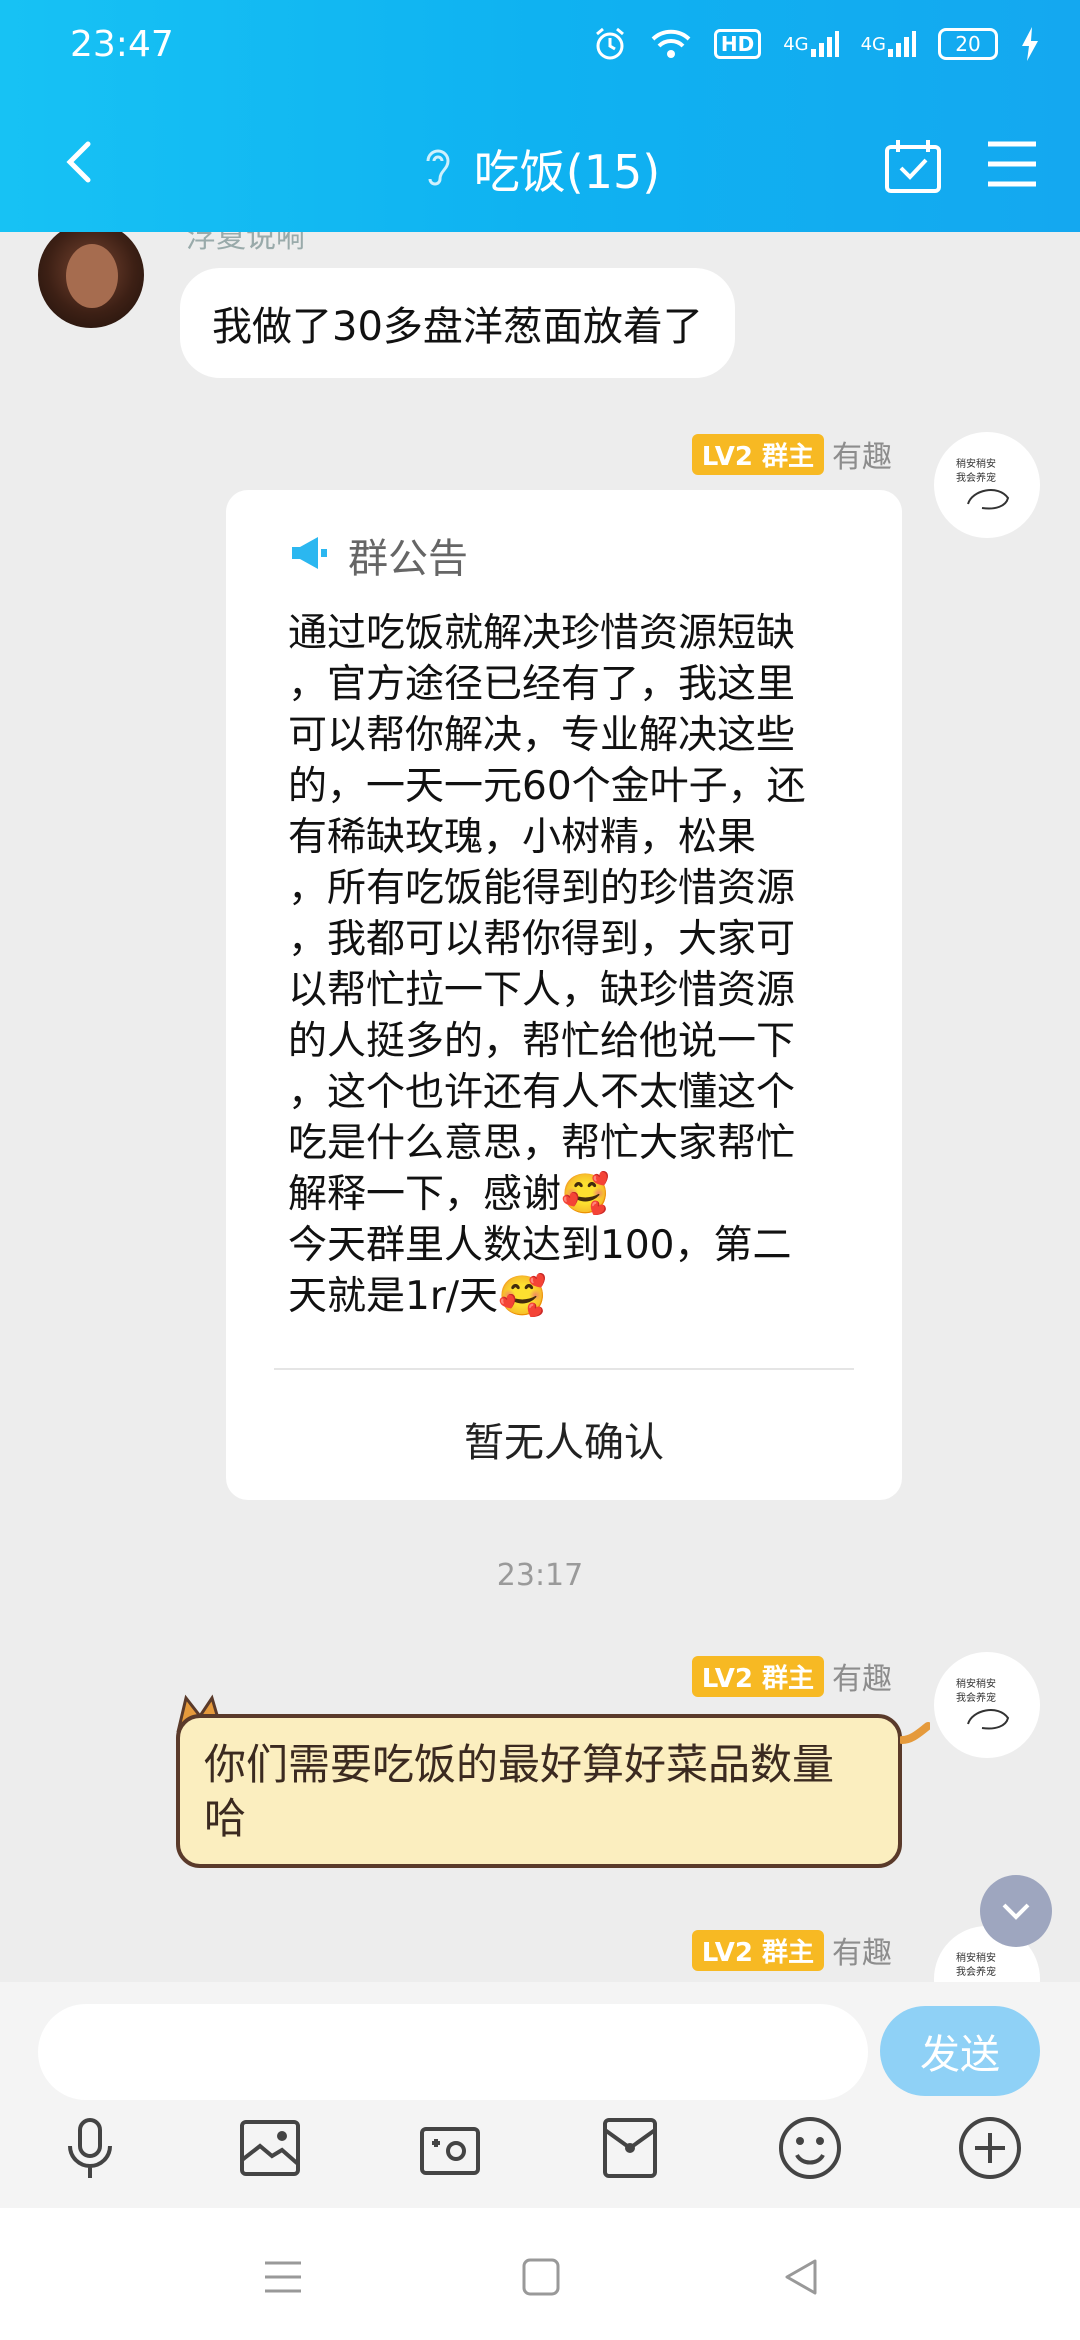  What do you see at coordinates (671, 44) in the screenshot?
I see `wifi-icon` at bounding box center [671, 44].